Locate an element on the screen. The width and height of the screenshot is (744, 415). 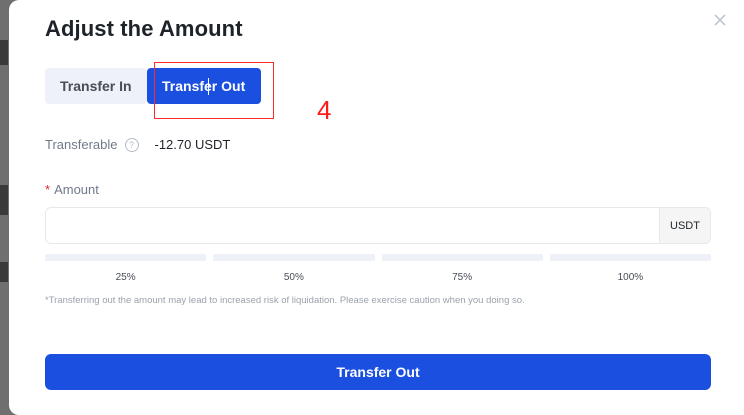
dialog-title: Adjust the Amount is located at coordinates (144, 28).